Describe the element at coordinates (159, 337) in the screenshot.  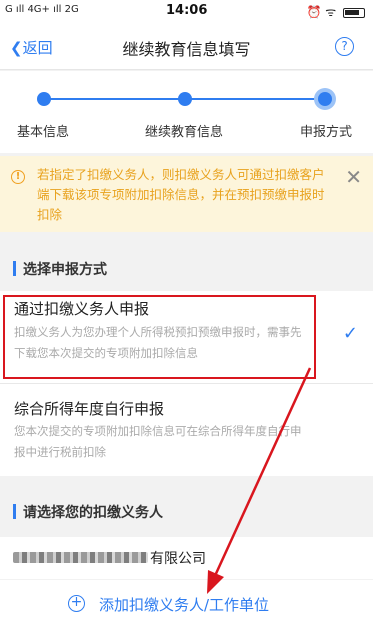
I see `annotation-highlight-box` at that location.